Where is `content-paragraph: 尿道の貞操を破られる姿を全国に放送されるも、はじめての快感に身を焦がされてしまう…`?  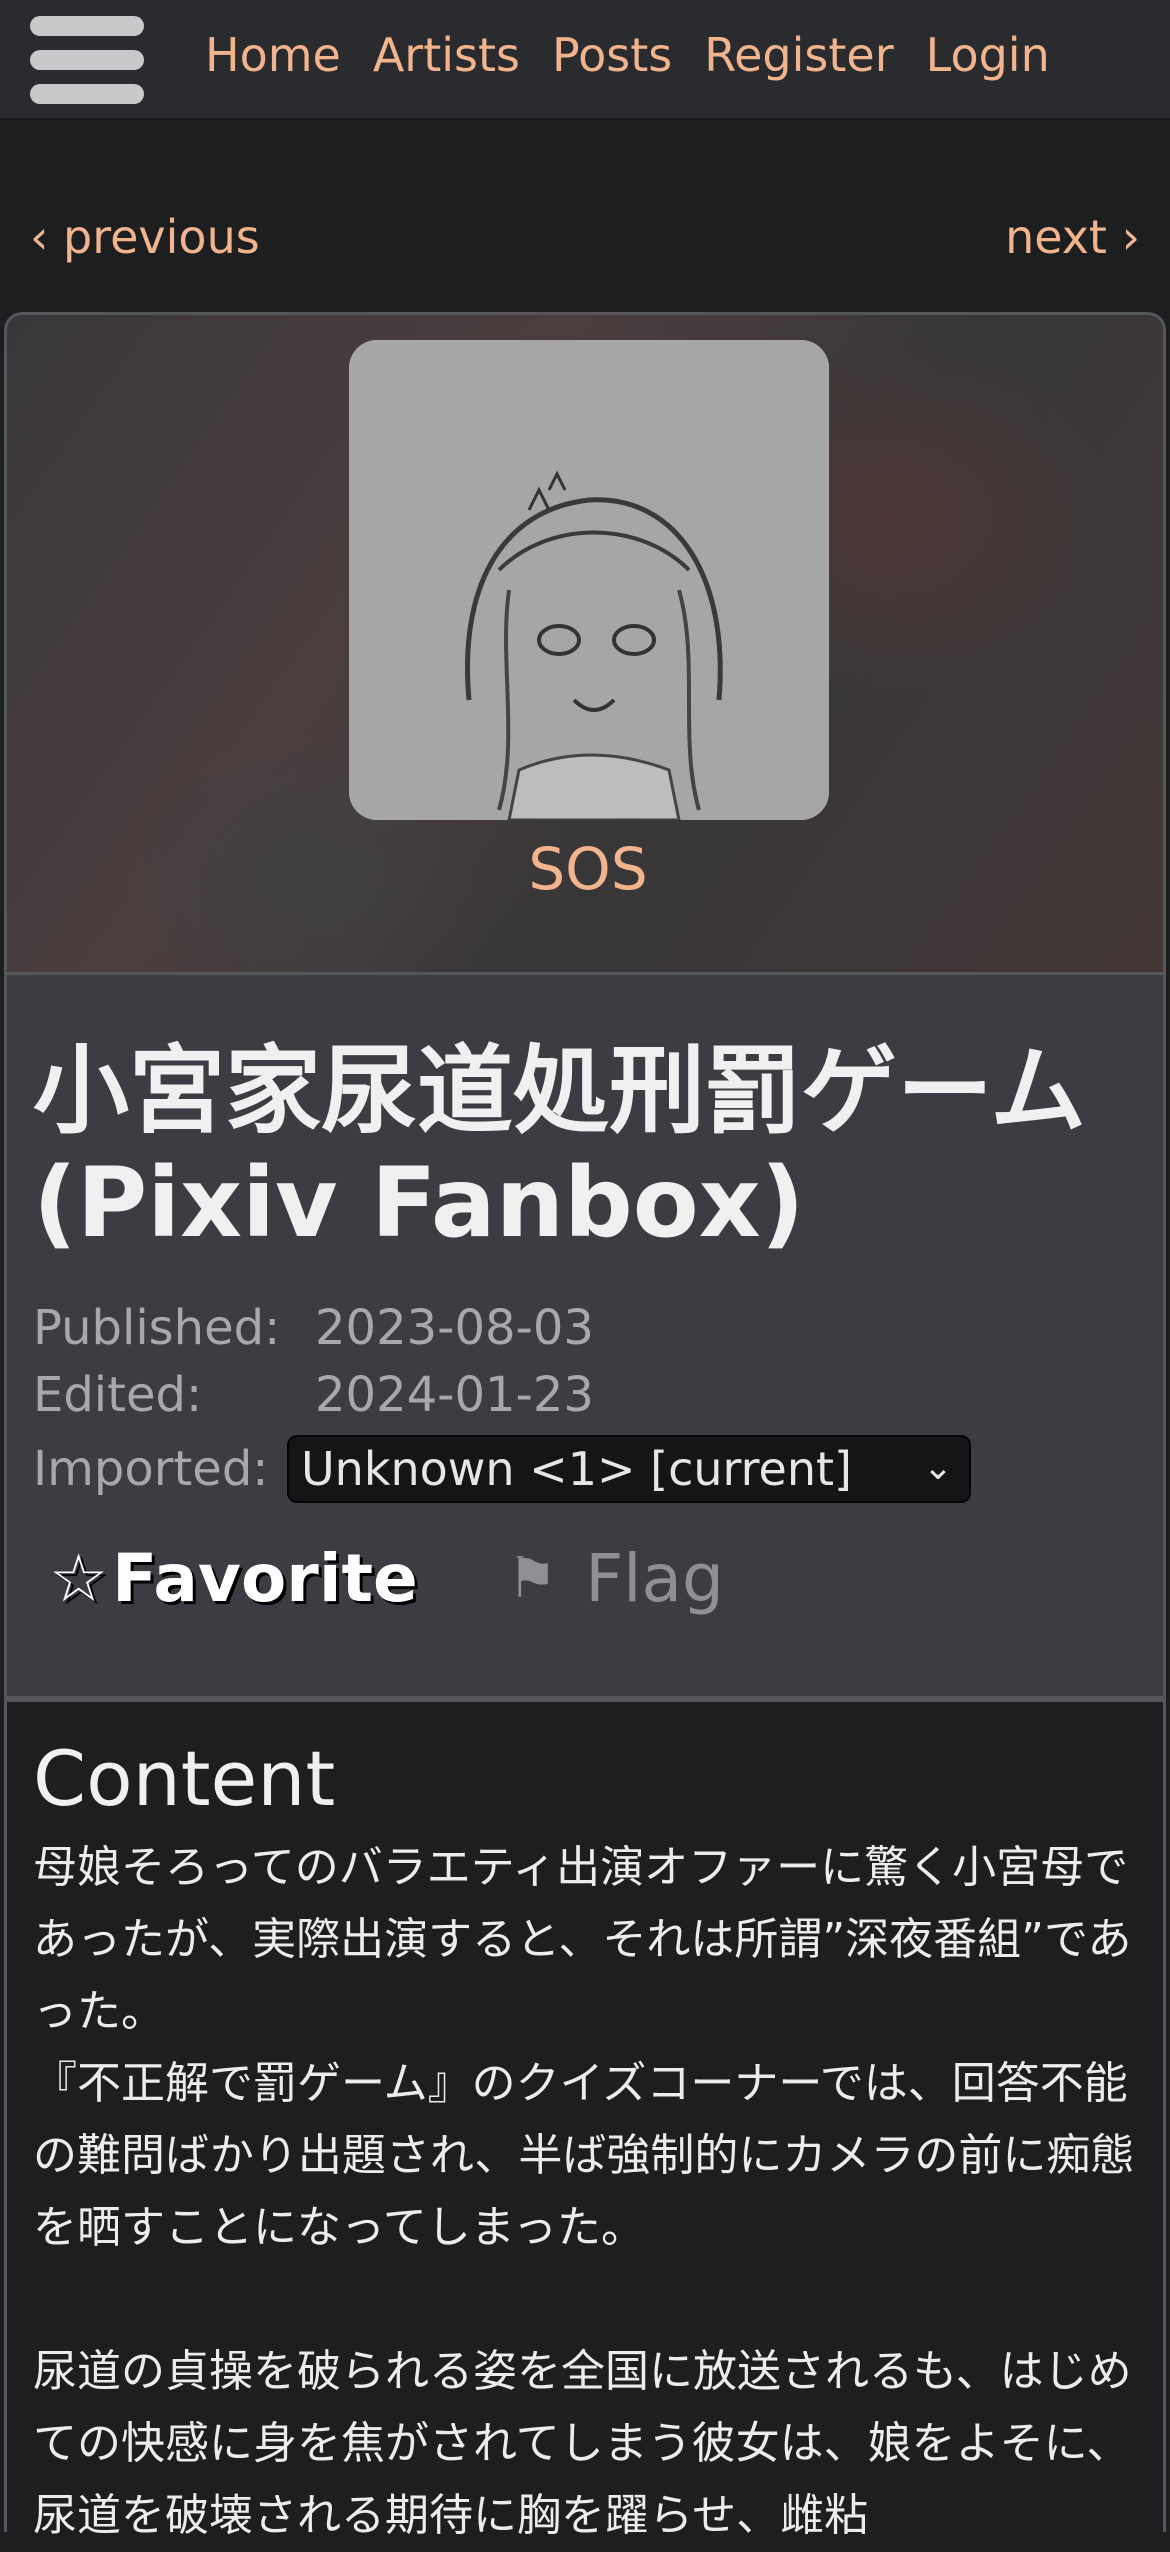
content-paragraph: 尿道の貞操を破られる姿を全国に放送されるも、はじめての快感に身を焦がされてしまう… is located at coordinates (582, 2443).